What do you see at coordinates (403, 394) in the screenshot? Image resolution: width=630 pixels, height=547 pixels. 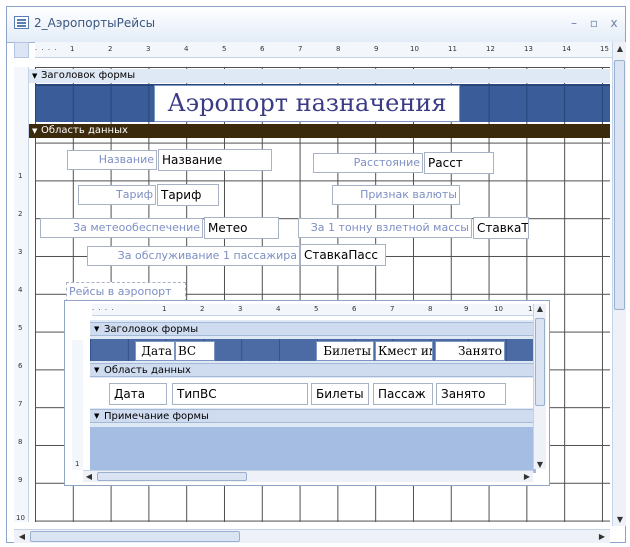 I see `subform-passengers-field: Пассаж` at bounding box center [403, 394].